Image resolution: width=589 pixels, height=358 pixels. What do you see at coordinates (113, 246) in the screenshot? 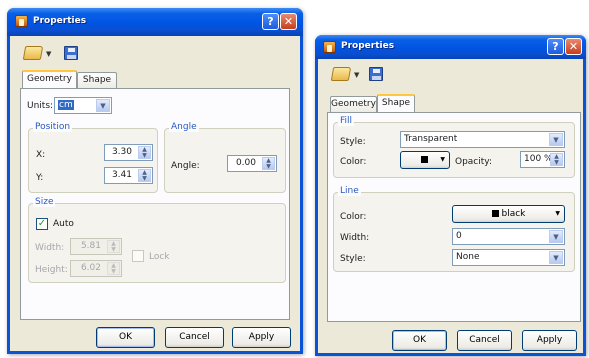
I see `width-spinner: ▲ ▼` at bounding box center [113, 246].